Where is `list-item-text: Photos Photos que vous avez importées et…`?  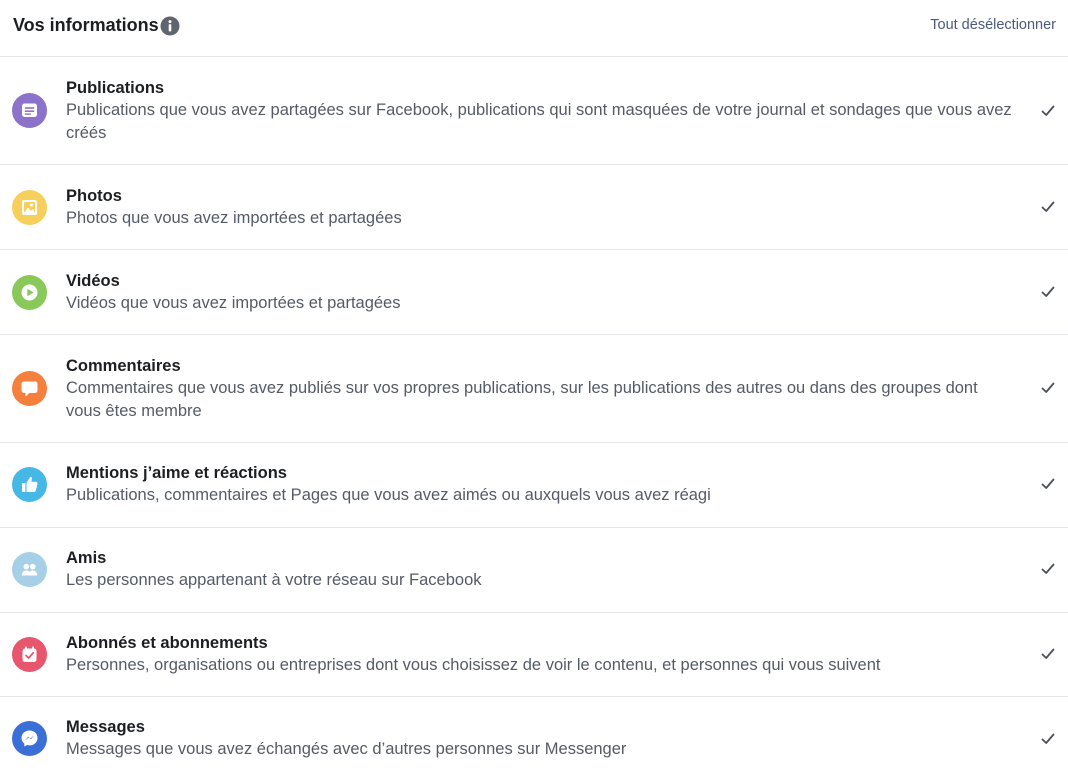
list-item-text: Photos Photos que vous avez importées et… is located at coordinates (541, 207).